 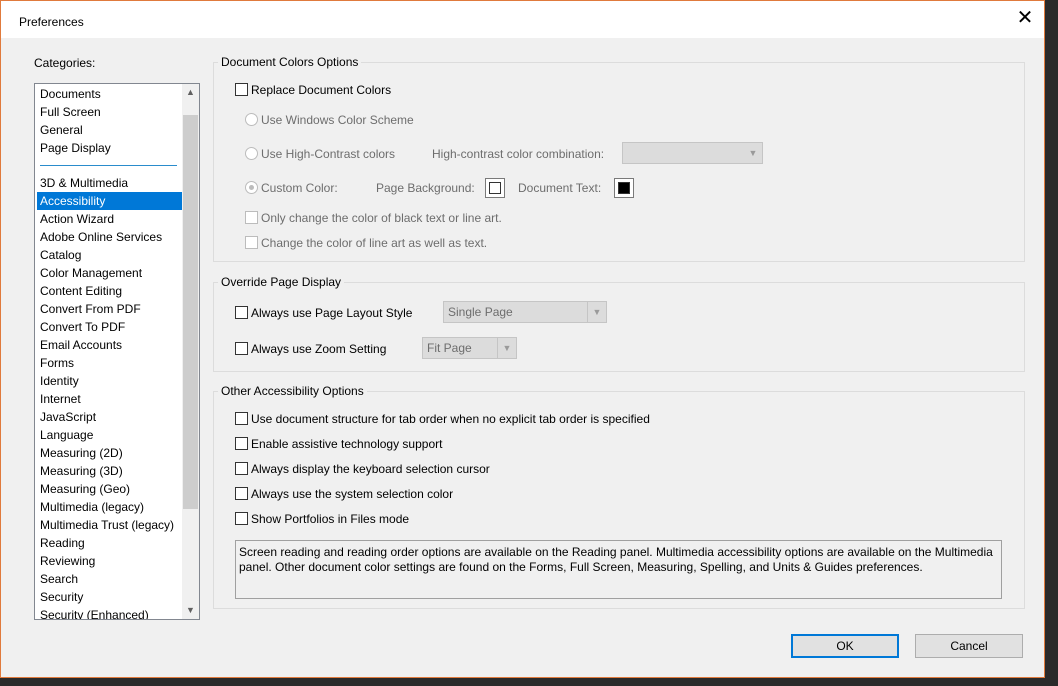 I want to click on category-item: Full Screen, so click(x=109, y=112).